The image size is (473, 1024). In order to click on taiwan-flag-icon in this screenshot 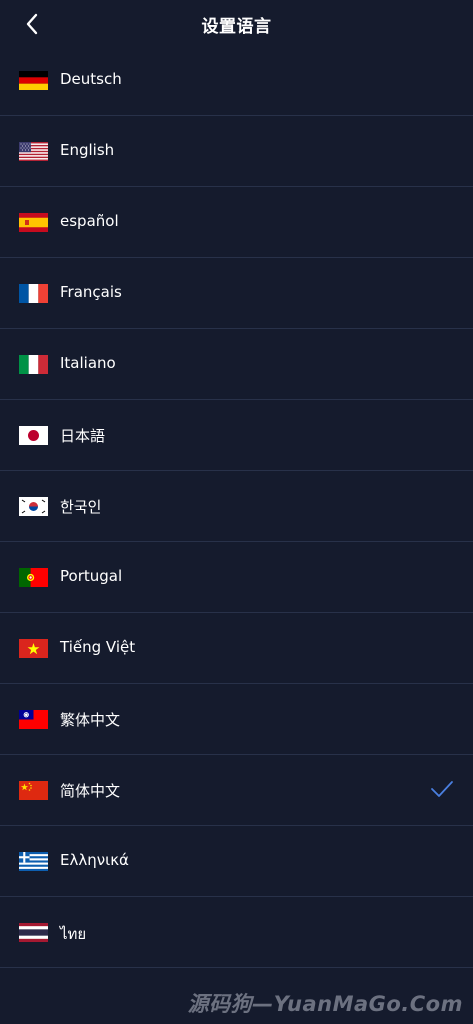, I will do `click(33, 719)`.